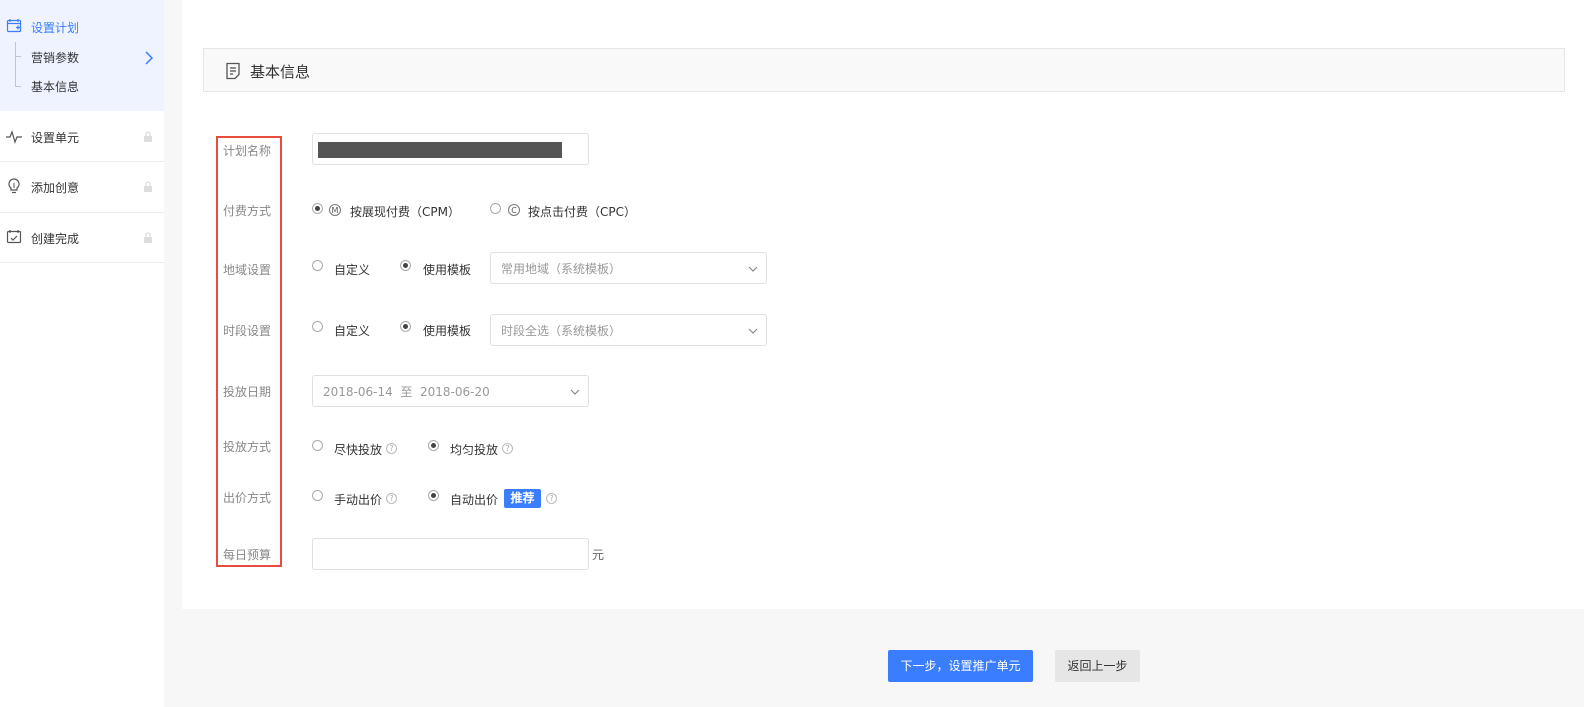  What do you see at coordinates (247, 270) in the screenshot?
I see `label-region: 地域设置` at bounding box center [247, 270].